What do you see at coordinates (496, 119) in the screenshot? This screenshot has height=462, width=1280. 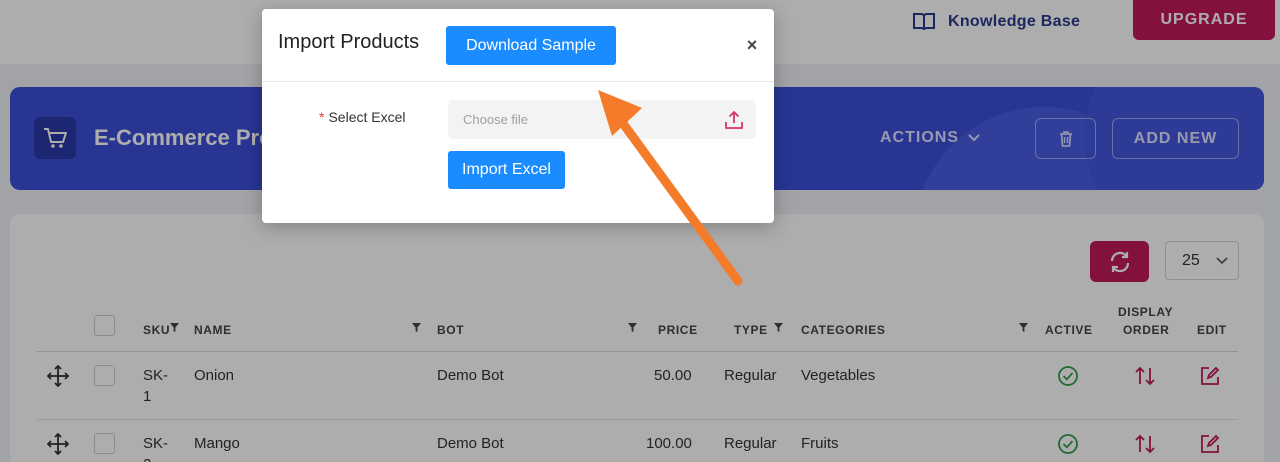 I see `file-input-placeholder: Choose file` at bounding box center [496, 119].